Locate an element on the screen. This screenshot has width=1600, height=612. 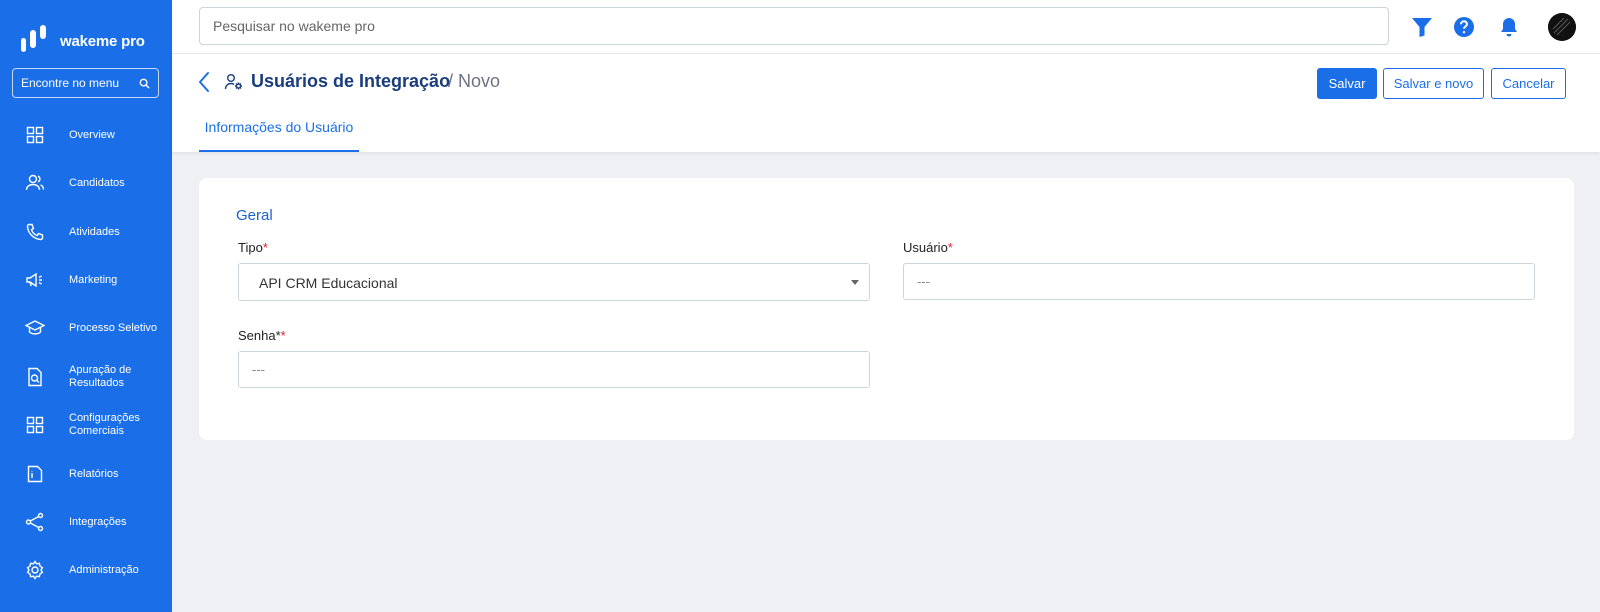
sidebar-item-apuracao-de-resultados: Apuração de Resultados is located at coordinates (86, 377).